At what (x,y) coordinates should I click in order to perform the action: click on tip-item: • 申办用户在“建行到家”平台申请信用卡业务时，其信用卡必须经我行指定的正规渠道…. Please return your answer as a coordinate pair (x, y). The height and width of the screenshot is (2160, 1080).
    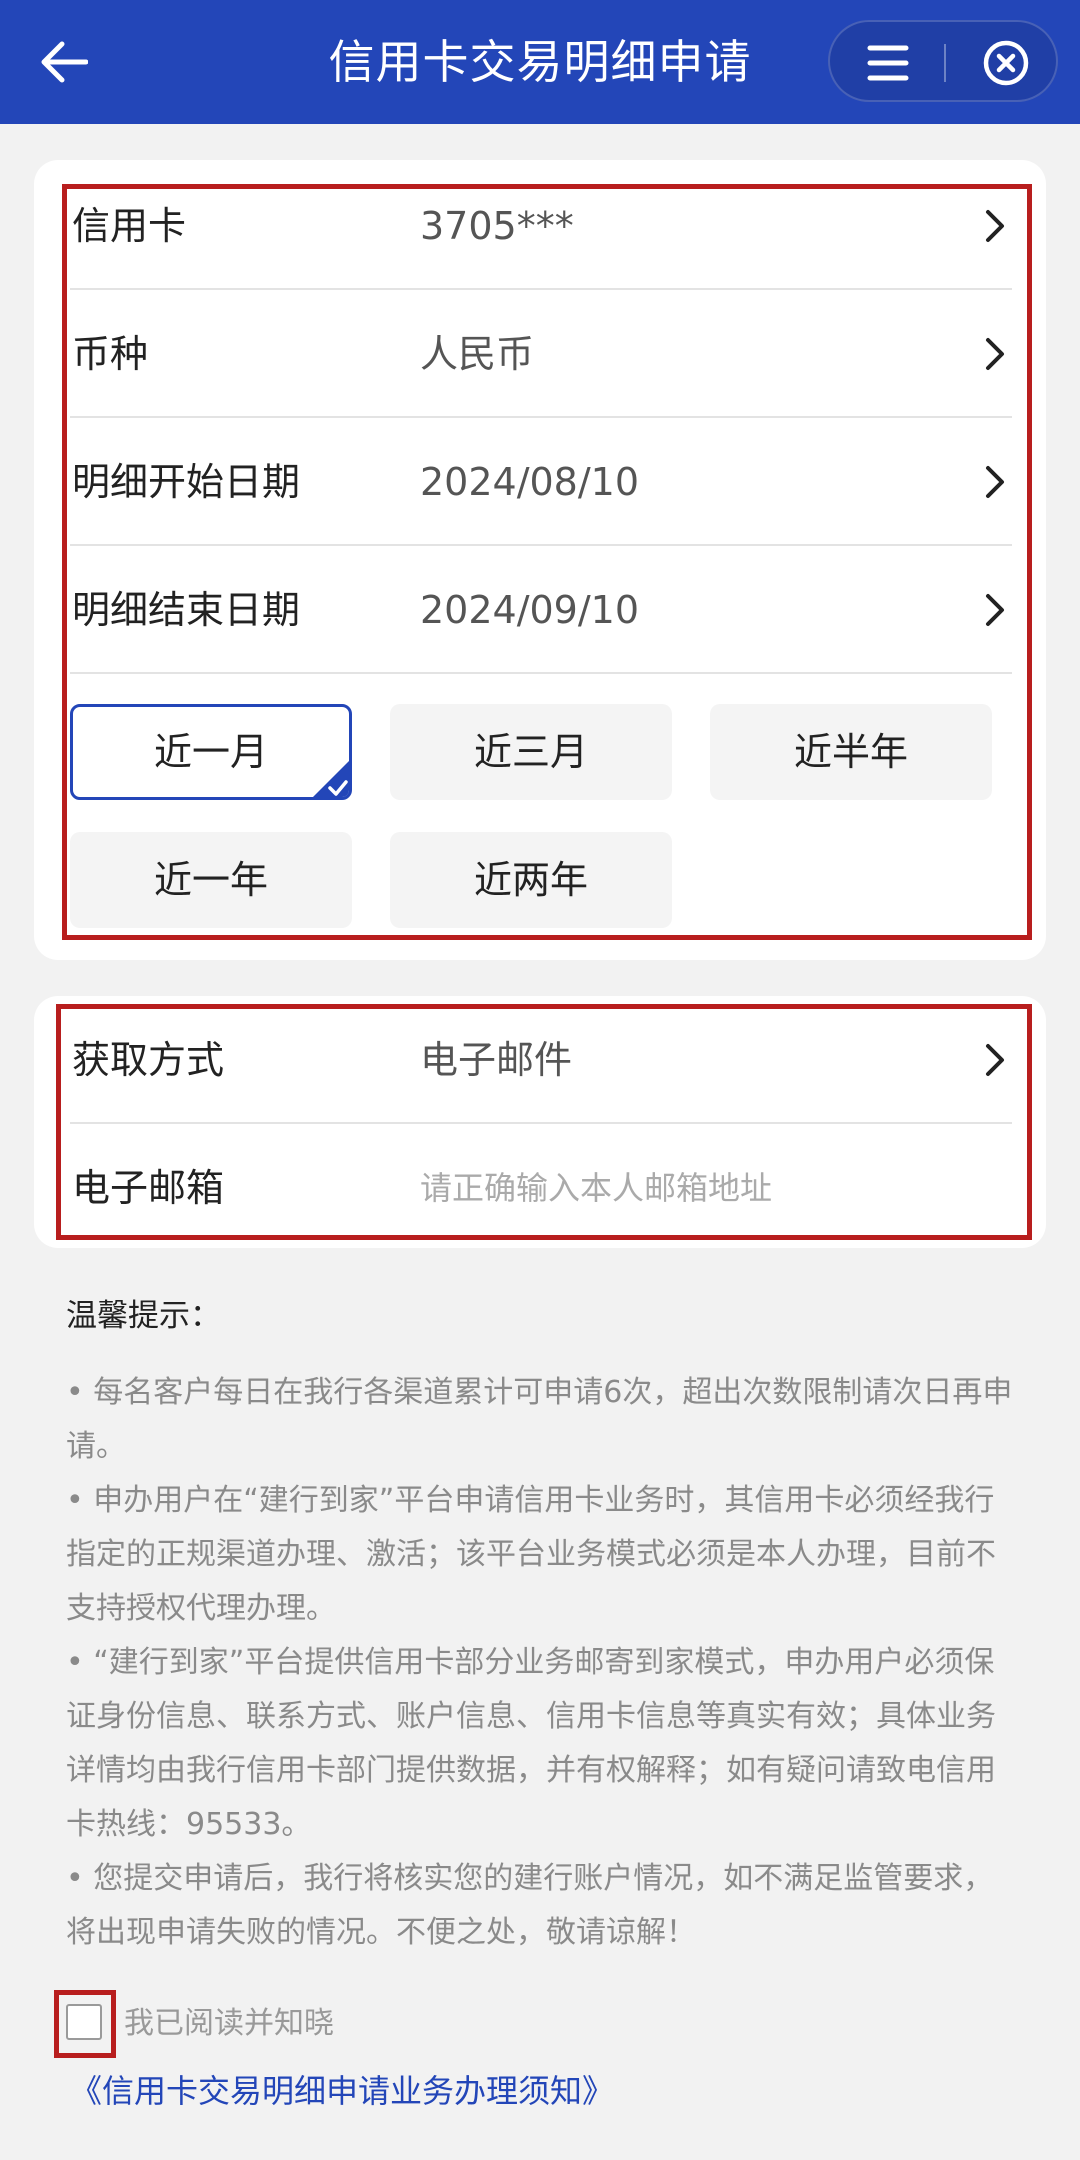
    Looking at the image, I should click on (531, 1554).